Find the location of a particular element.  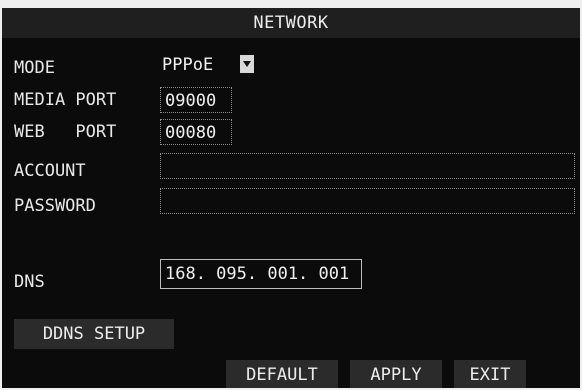

dns-label: DNS is located at coordinates (29, 282).